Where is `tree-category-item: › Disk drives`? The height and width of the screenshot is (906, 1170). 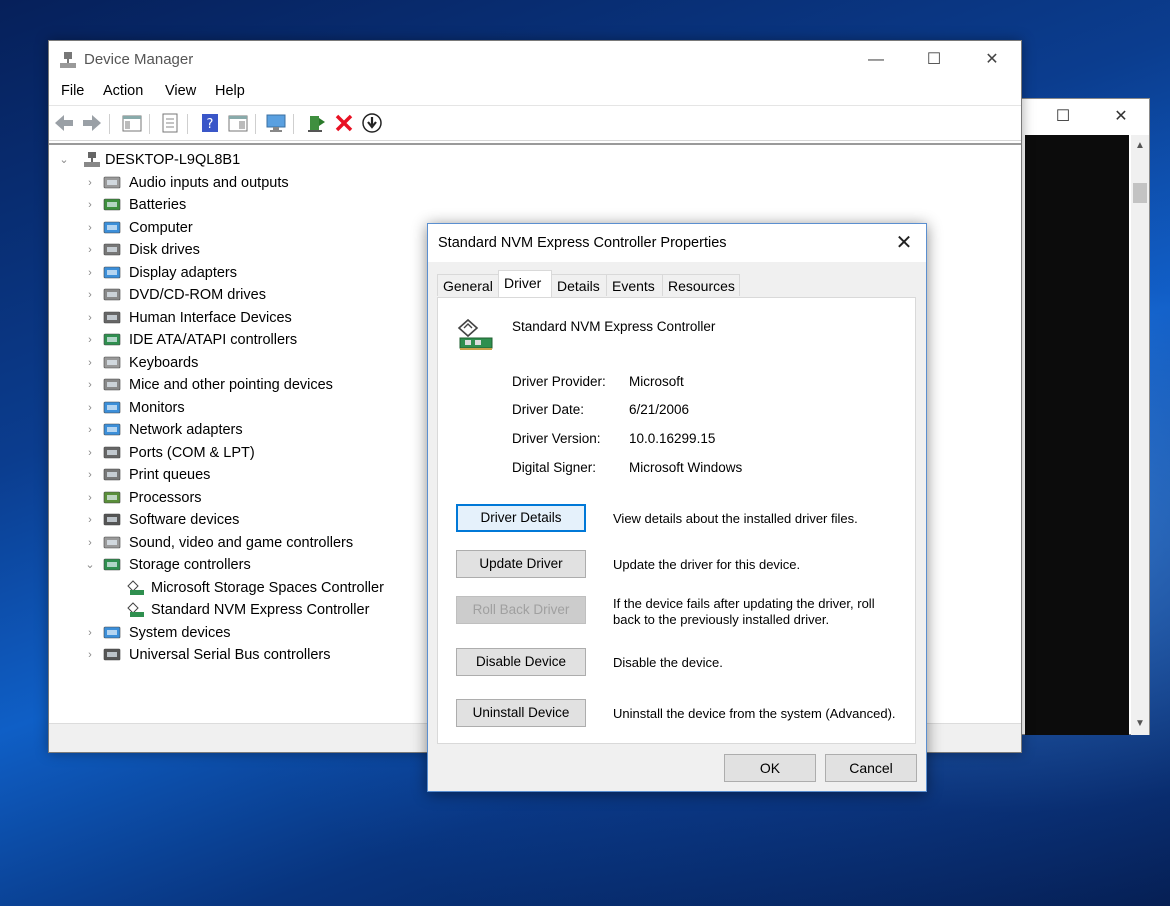
tree-category-item: › Disk drives is located at coordinates (248, 250).